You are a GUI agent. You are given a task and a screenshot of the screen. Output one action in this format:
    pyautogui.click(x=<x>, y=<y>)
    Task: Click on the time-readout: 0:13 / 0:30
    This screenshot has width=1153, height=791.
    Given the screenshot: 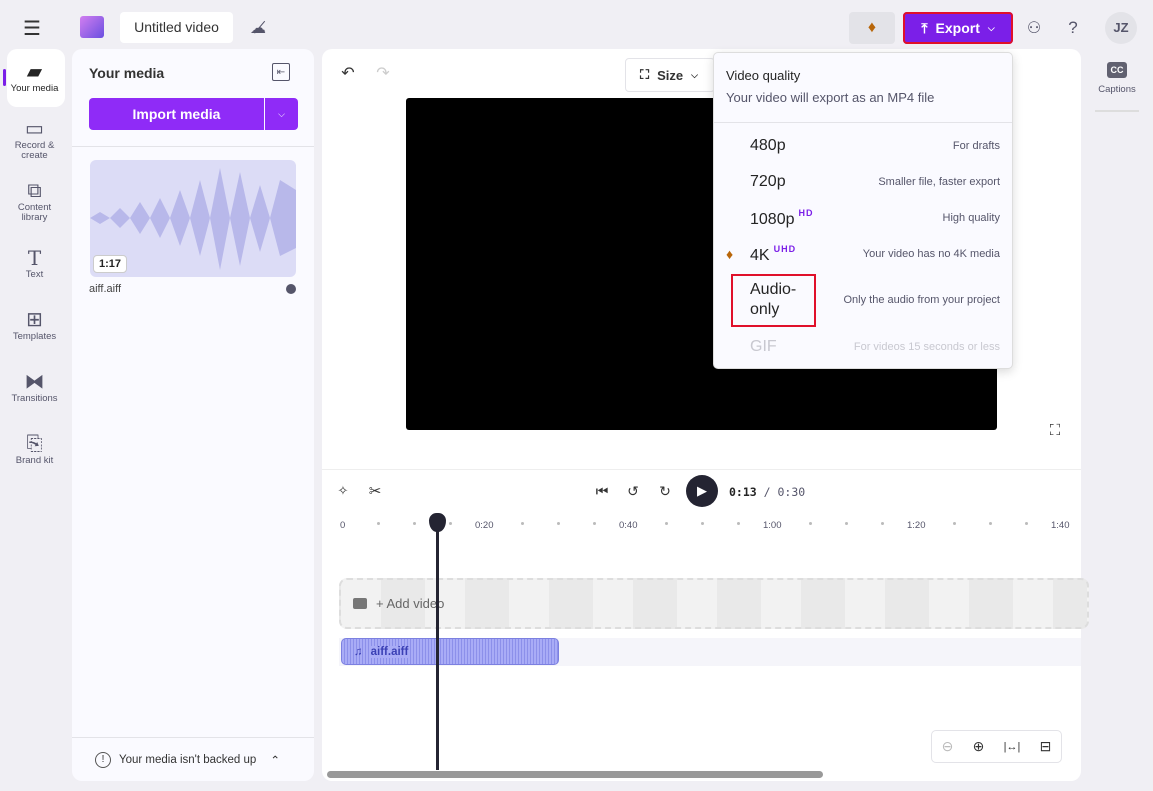 What is the action you would take?
    pyautogui.click(x=767, y=492)
    